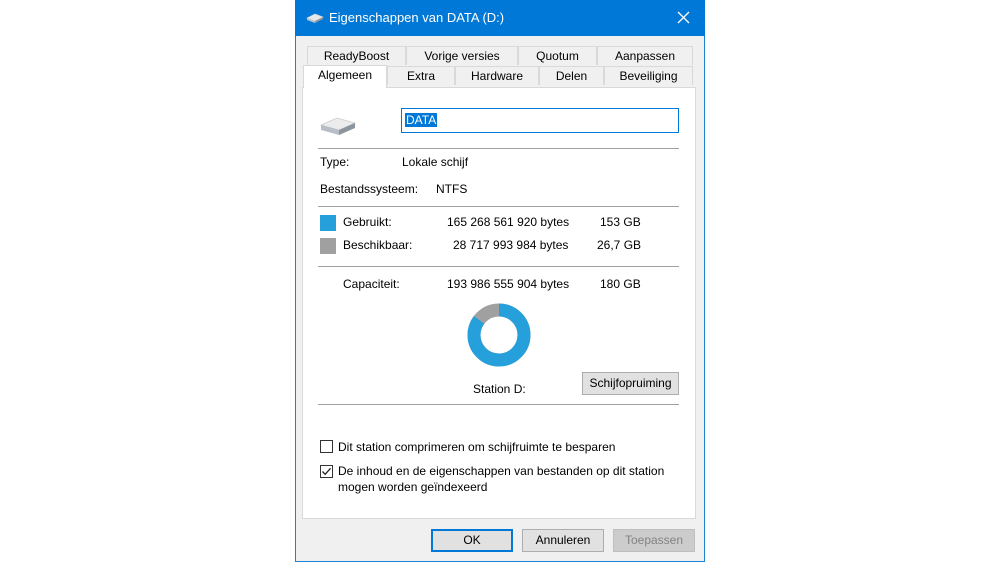  I want to click on compress-checkbox, so click(326, 446).